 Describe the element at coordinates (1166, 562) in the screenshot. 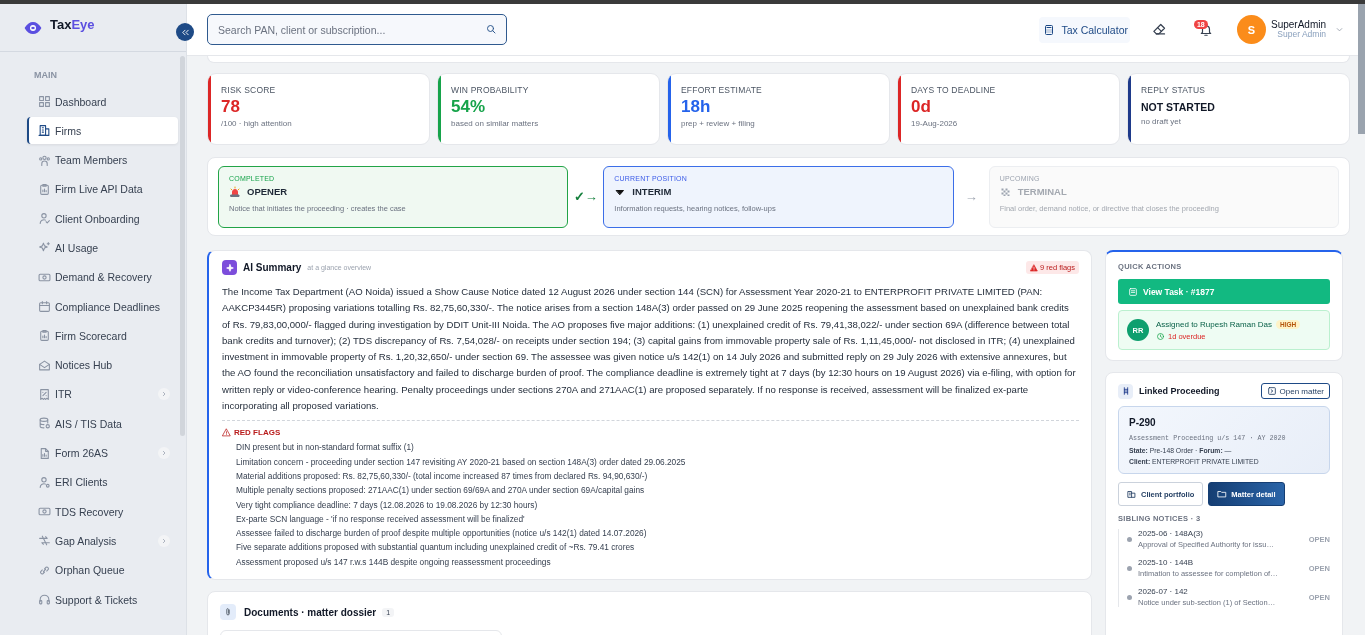

I see `notice-title: 2025-10 · 144B` at that location.